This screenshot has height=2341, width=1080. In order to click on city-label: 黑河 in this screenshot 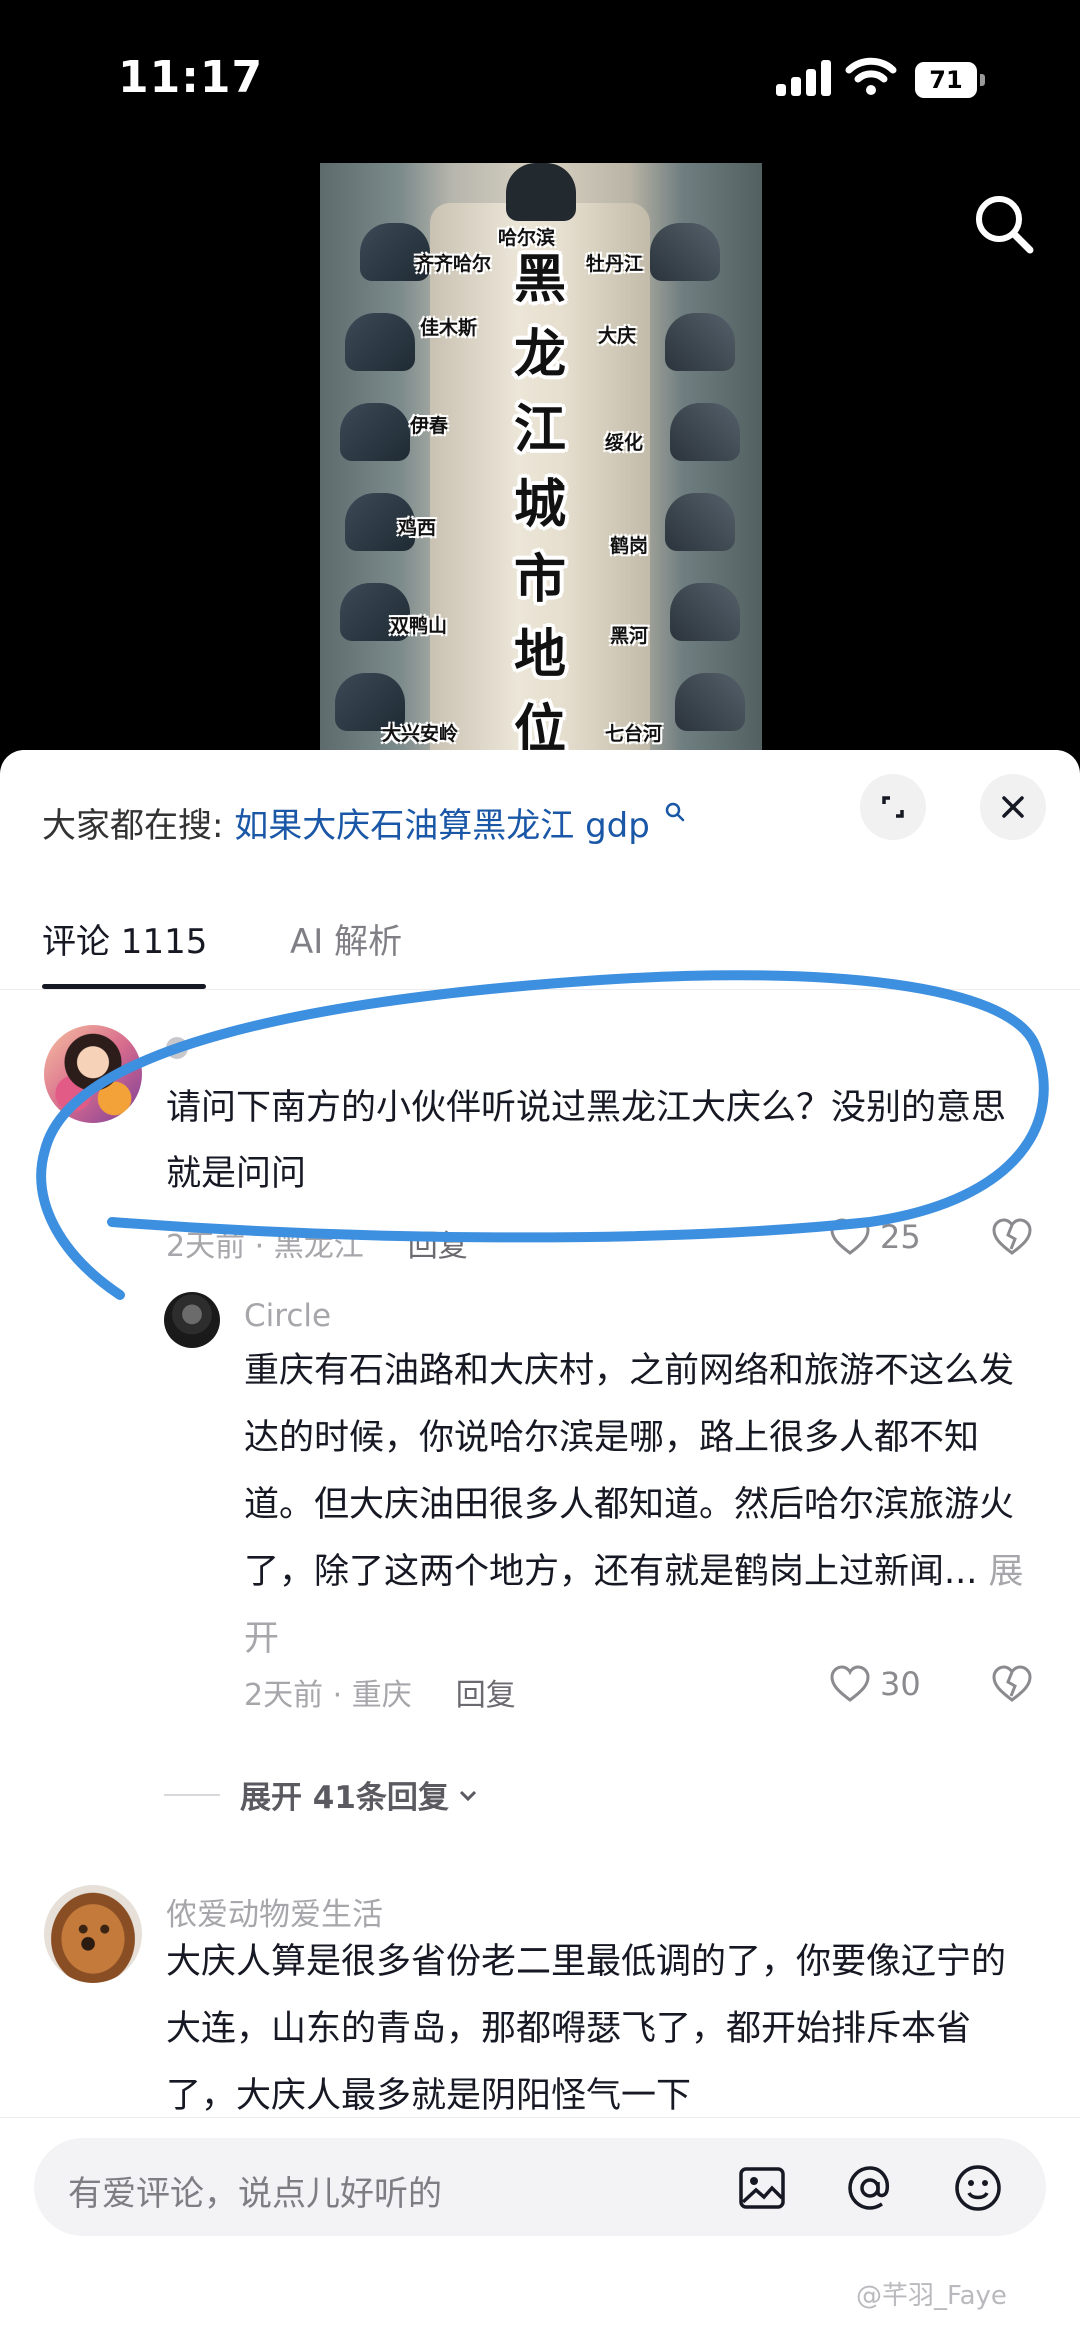, I will do `click(629, 636)`.